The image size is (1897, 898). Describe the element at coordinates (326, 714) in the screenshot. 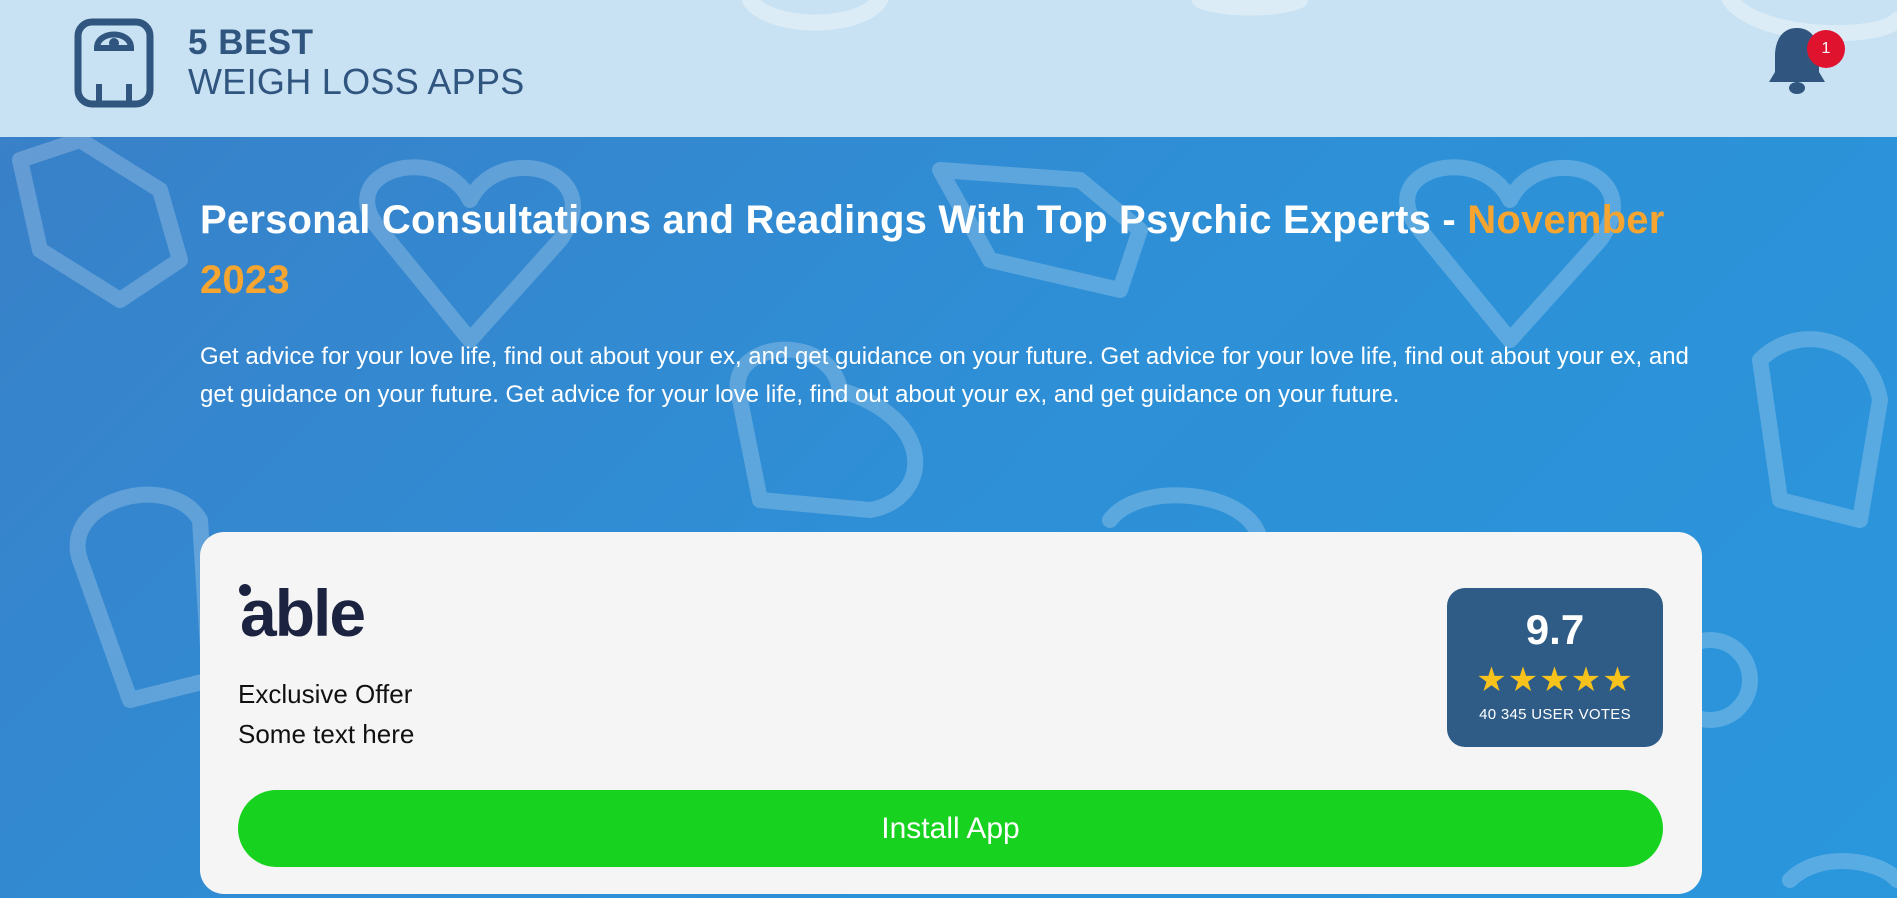

I see `offer-info: Exclusive Offer Some text here` at that location.